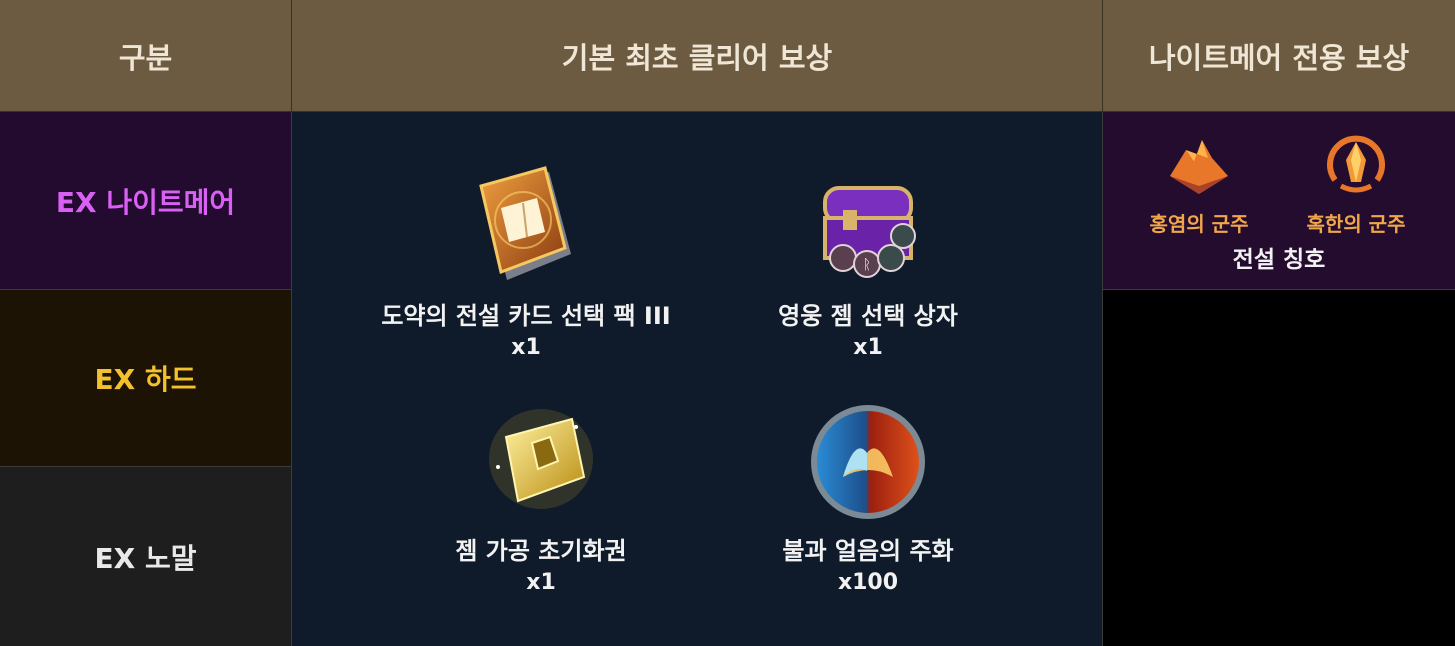 Image resolution: width=1455 pixels, height=646 pixels. I want to click on frost-crystal-emblem-icon, so click(1356, 164).